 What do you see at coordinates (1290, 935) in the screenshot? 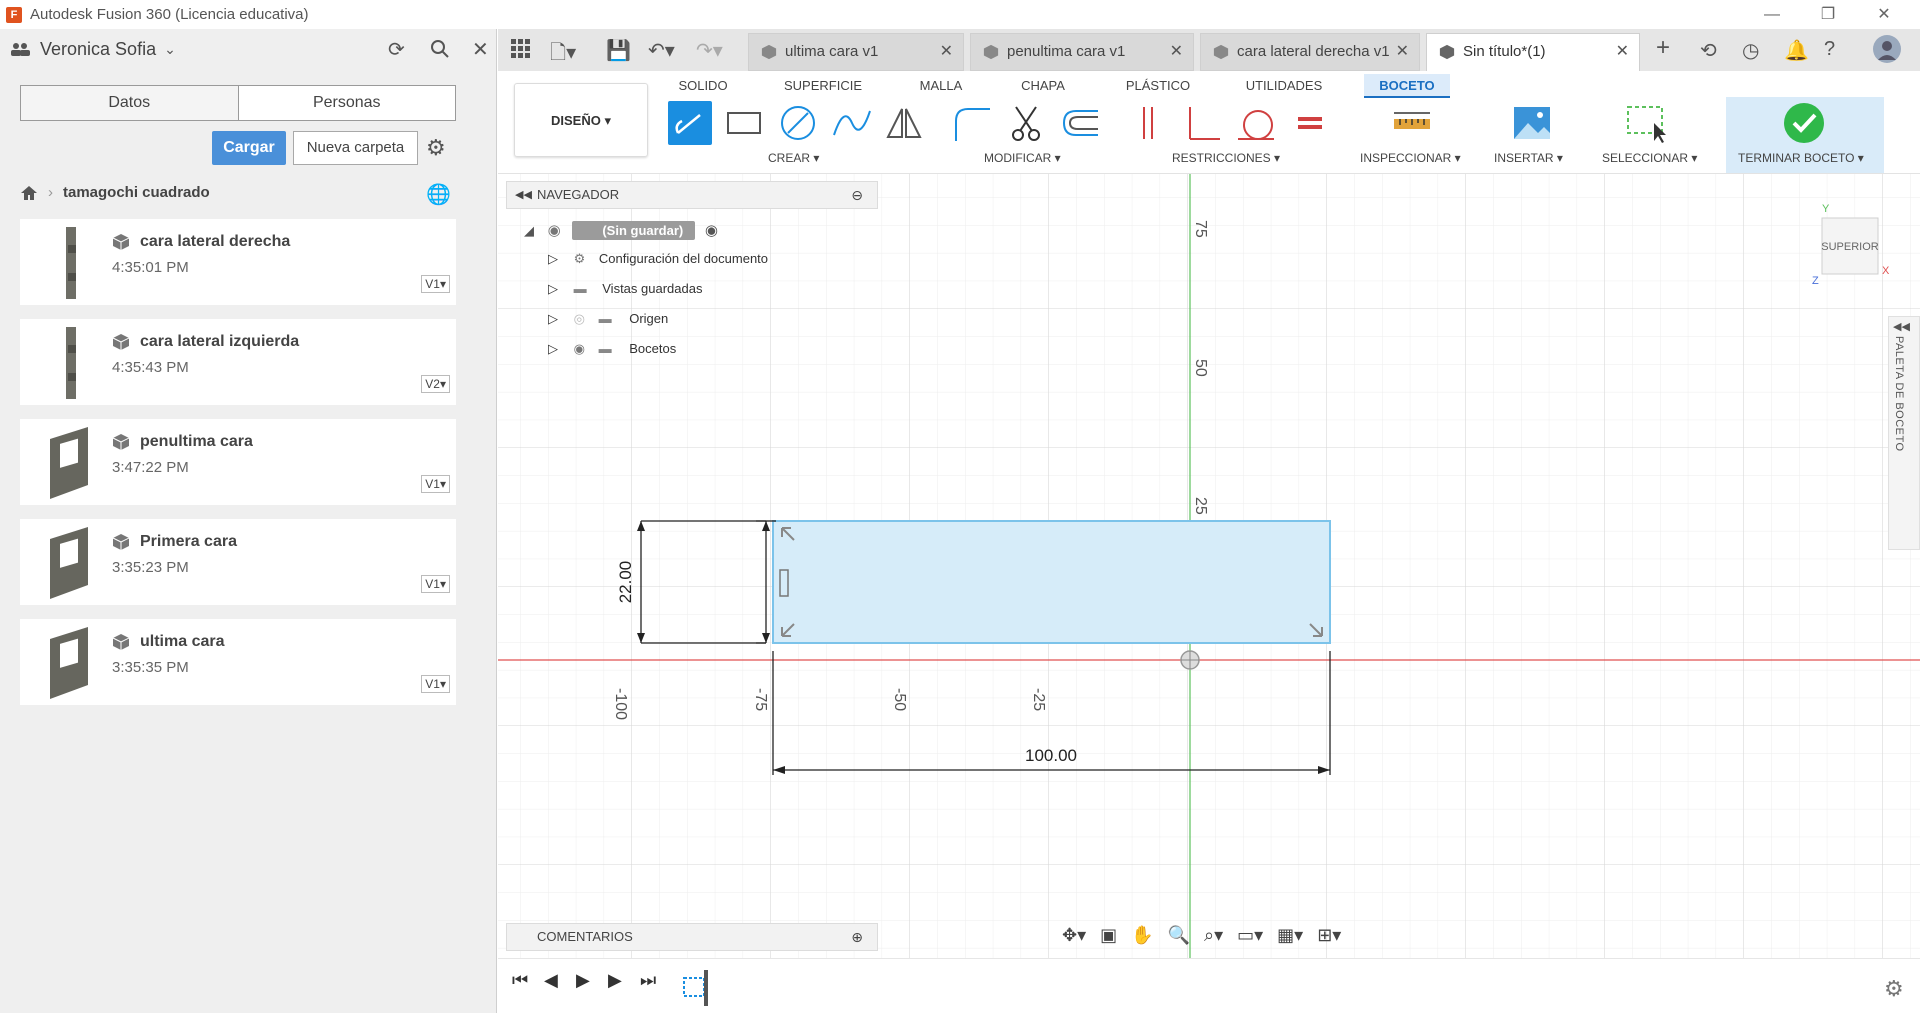
I see `grid-settings-icon: ▦▾` at bounding box center [1290, 935].